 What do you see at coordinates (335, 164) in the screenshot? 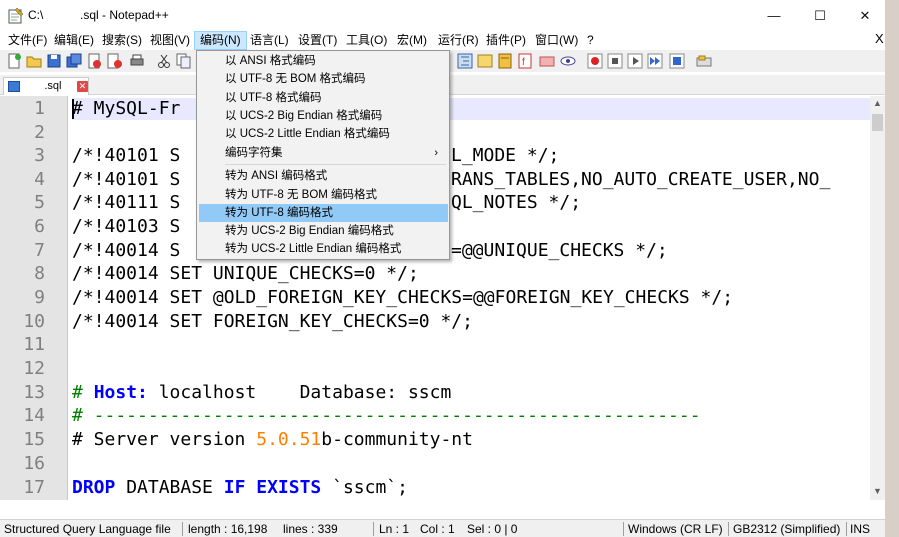
I see `menu-separator` at bounding box center [335, 164].